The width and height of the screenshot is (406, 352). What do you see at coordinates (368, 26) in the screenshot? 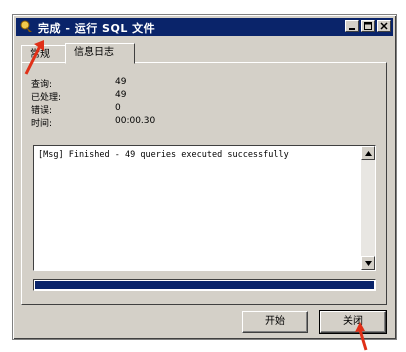
I see `maximize-icon` at bounding box center [368, 26].